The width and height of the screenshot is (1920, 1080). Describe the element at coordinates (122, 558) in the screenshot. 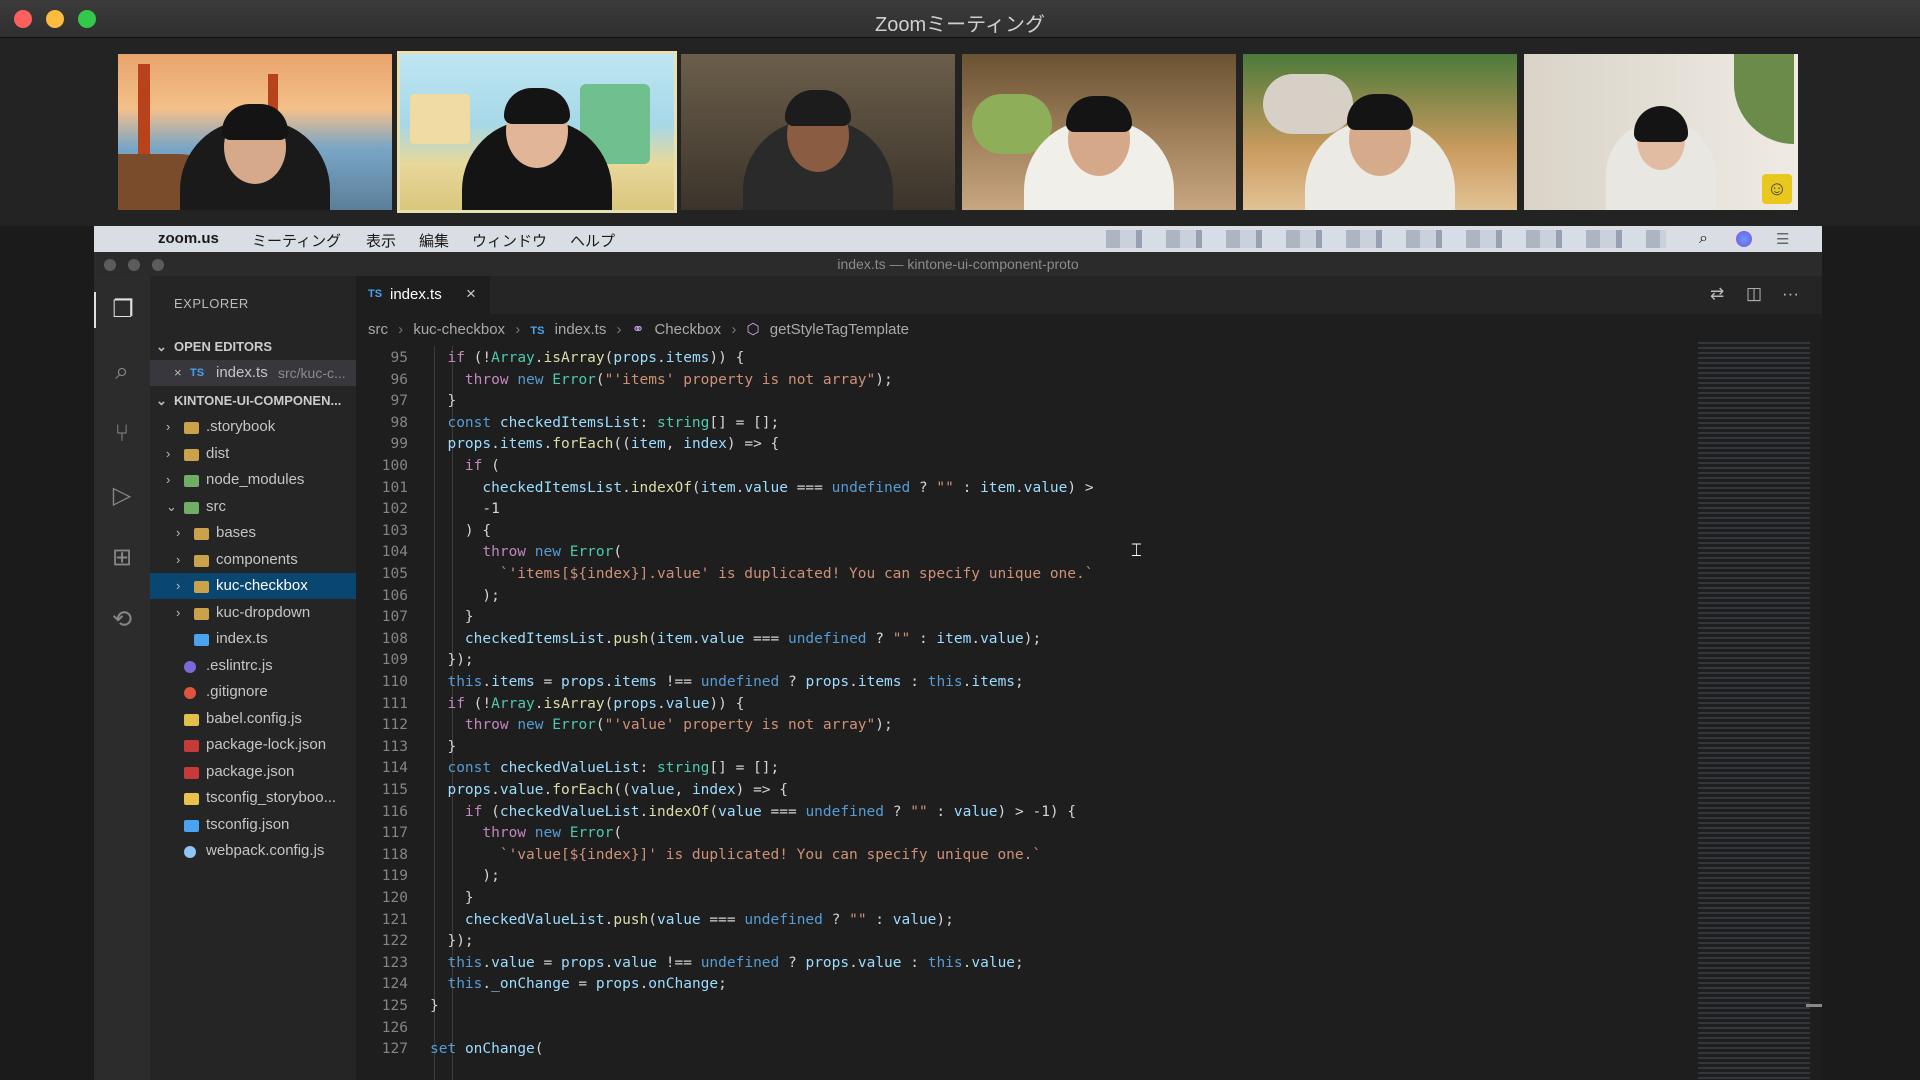

I see `extensions-icon: ⊞` at that location.